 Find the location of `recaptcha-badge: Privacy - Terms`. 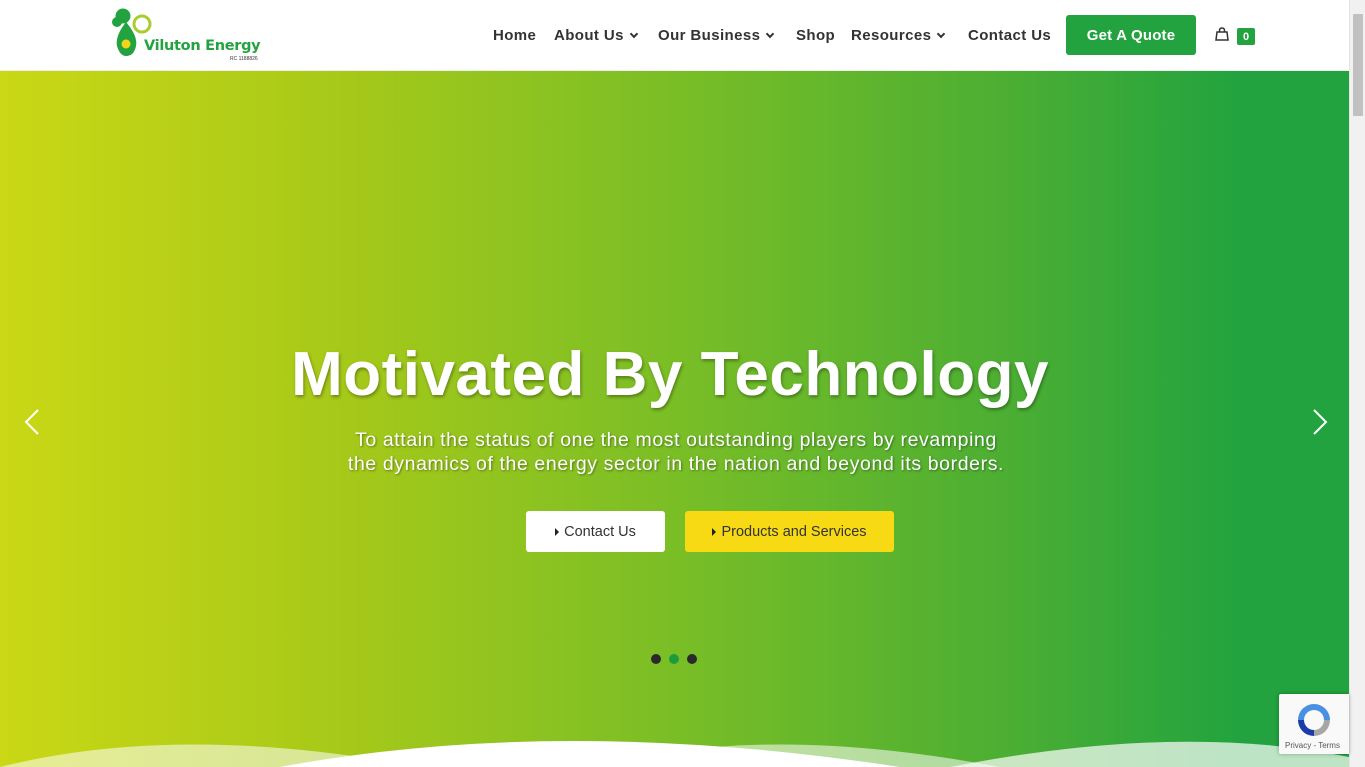

recaptcha-badge: Privacy - Terms is located at coordinates (1314, 724).